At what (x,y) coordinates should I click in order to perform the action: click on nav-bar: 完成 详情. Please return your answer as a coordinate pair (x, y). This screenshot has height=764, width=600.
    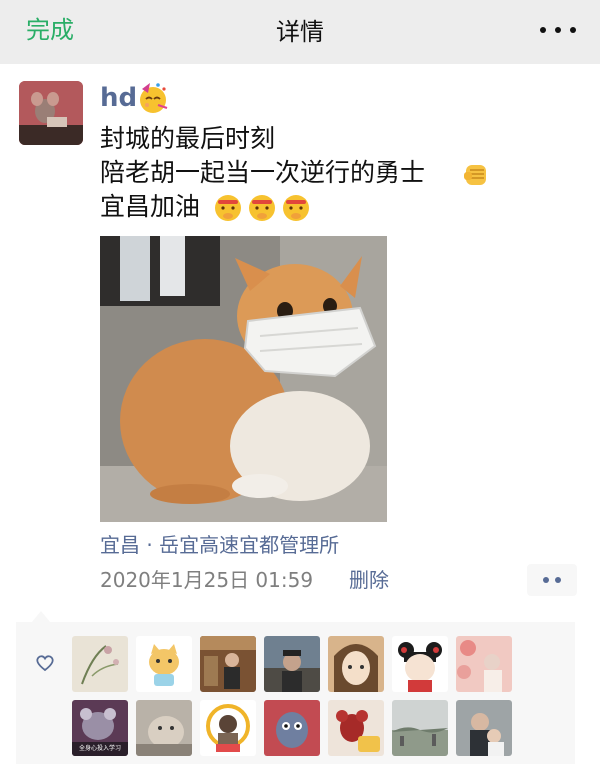
    Looking at the image, I should click on (300, 32).